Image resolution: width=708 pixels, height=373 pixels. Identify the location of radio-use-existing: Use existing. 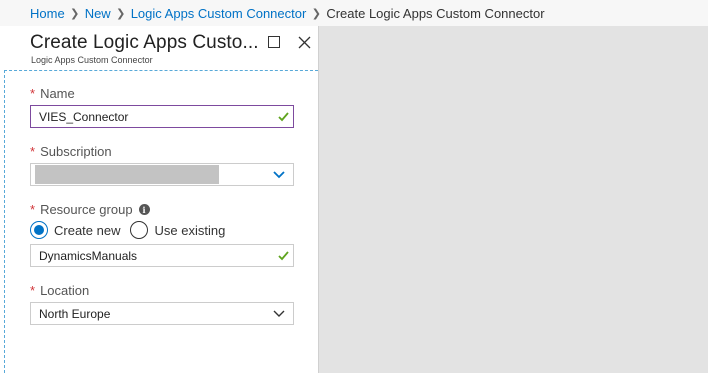
(177, 230).